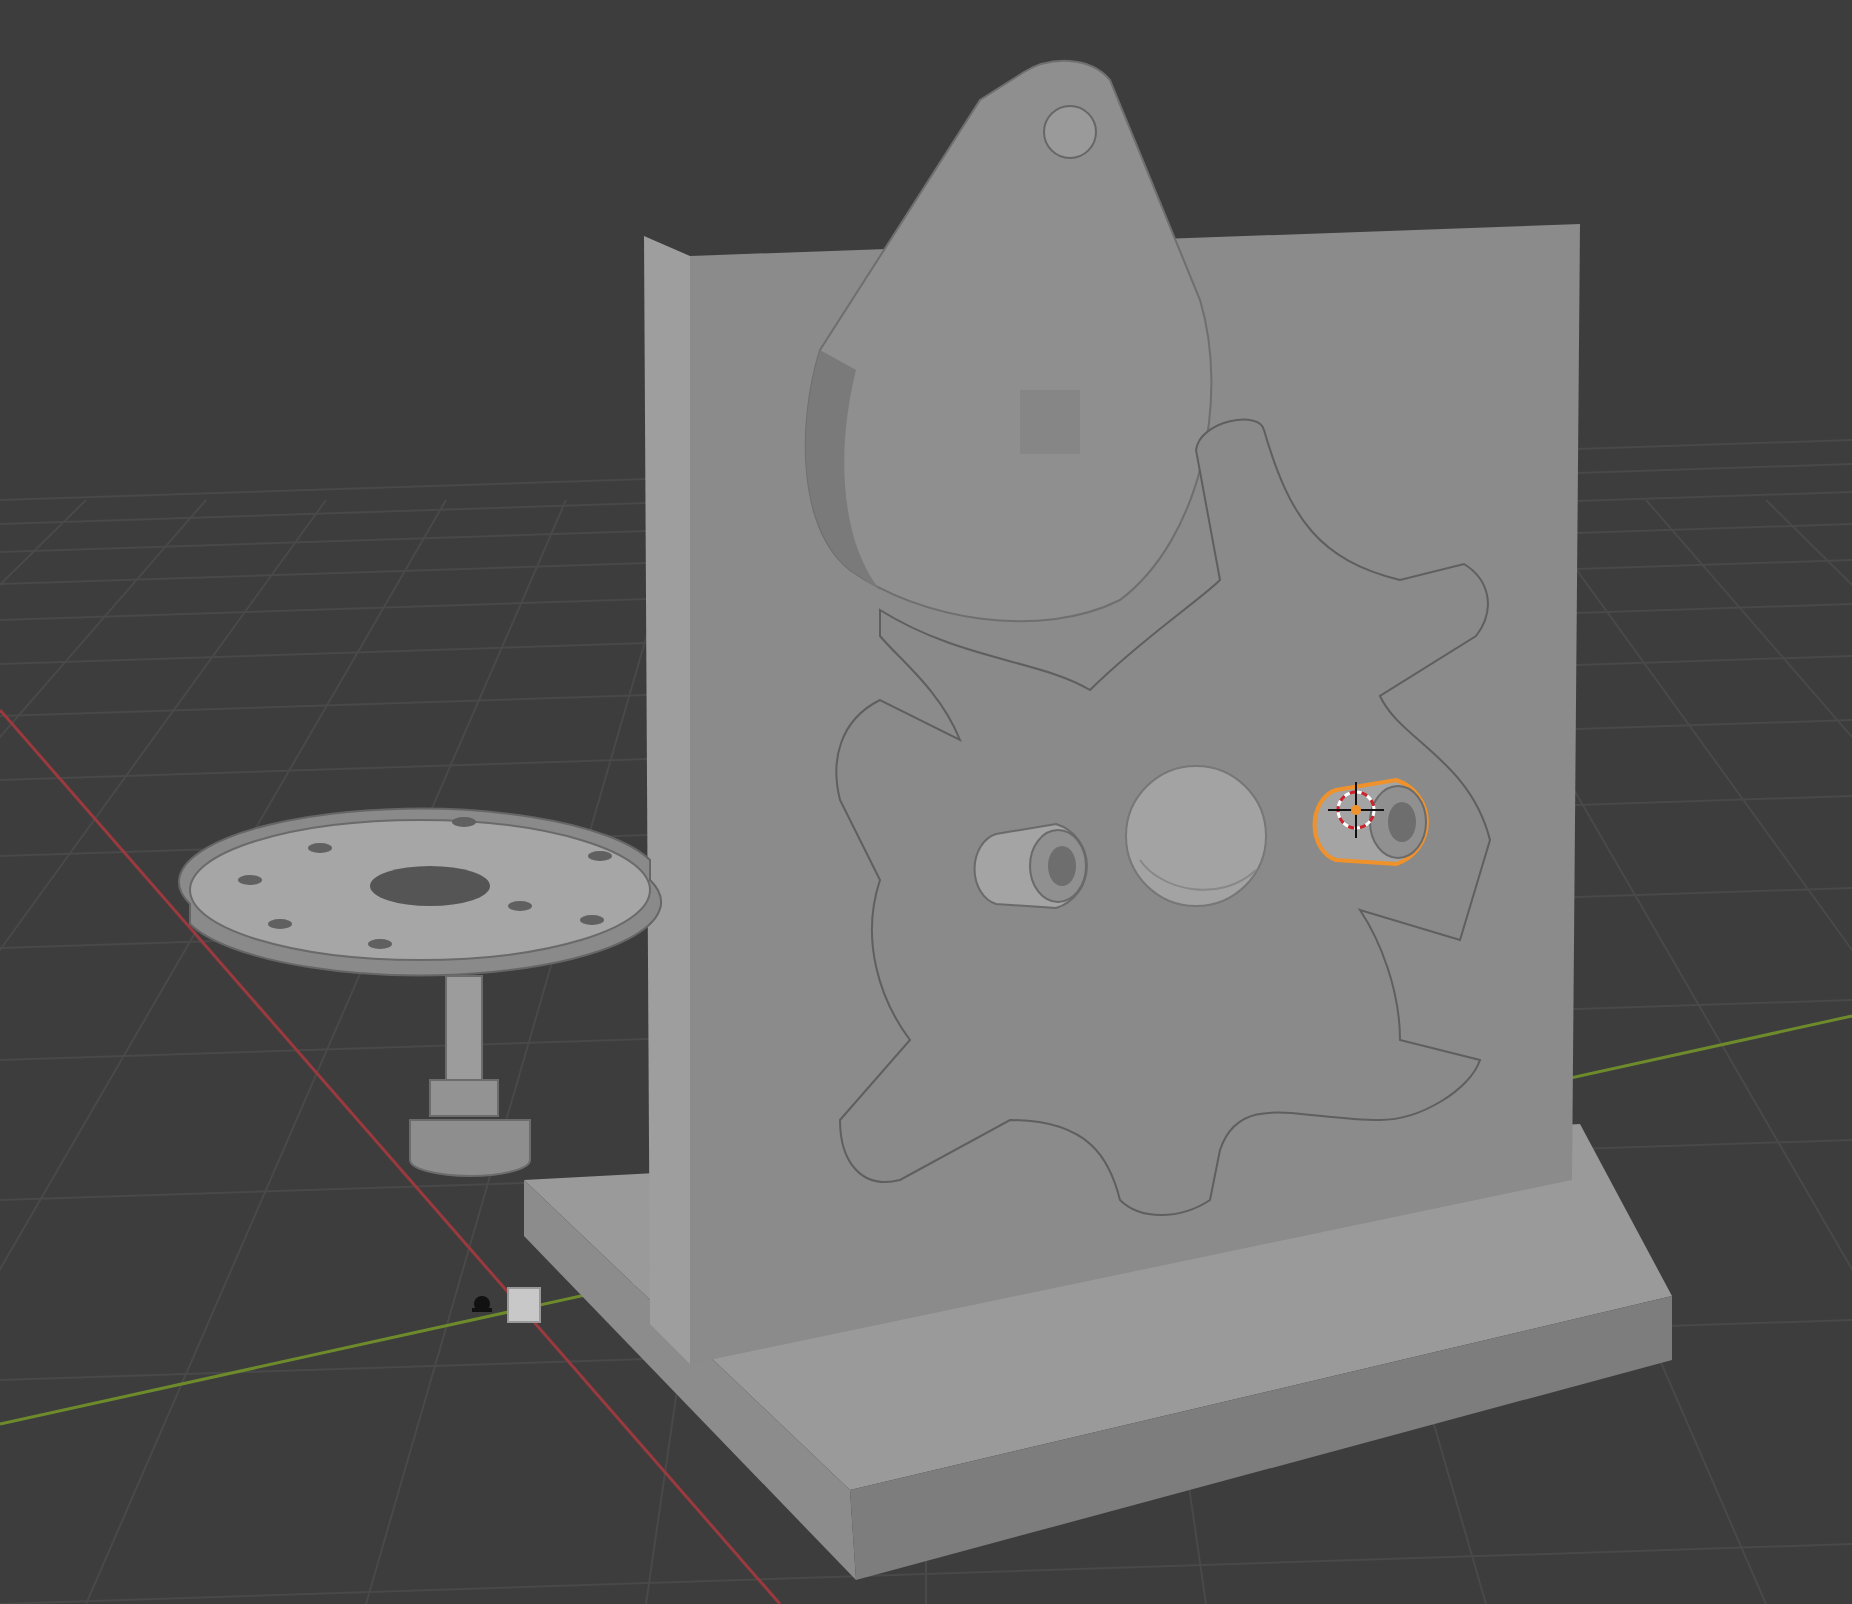 The width and height of the screenshot is (1852, 1604). What do you see at coordinates (482, 1304) in the screenshot?
I see `light-icon` at bounding box center [482, 1304].